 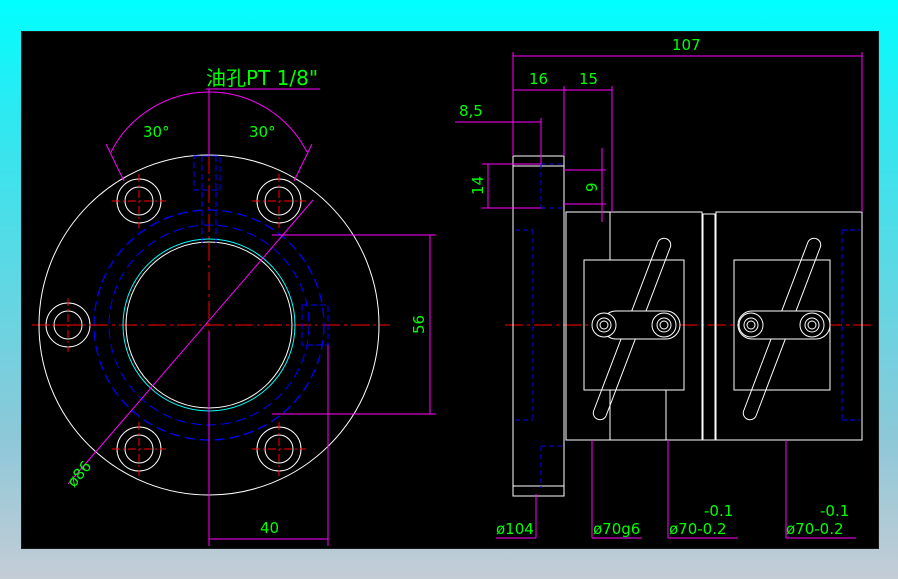 What do you see at coordinates (269, 528) in the screenshot?
I see `width-dimension: 40` at bounding box center [269, 528].